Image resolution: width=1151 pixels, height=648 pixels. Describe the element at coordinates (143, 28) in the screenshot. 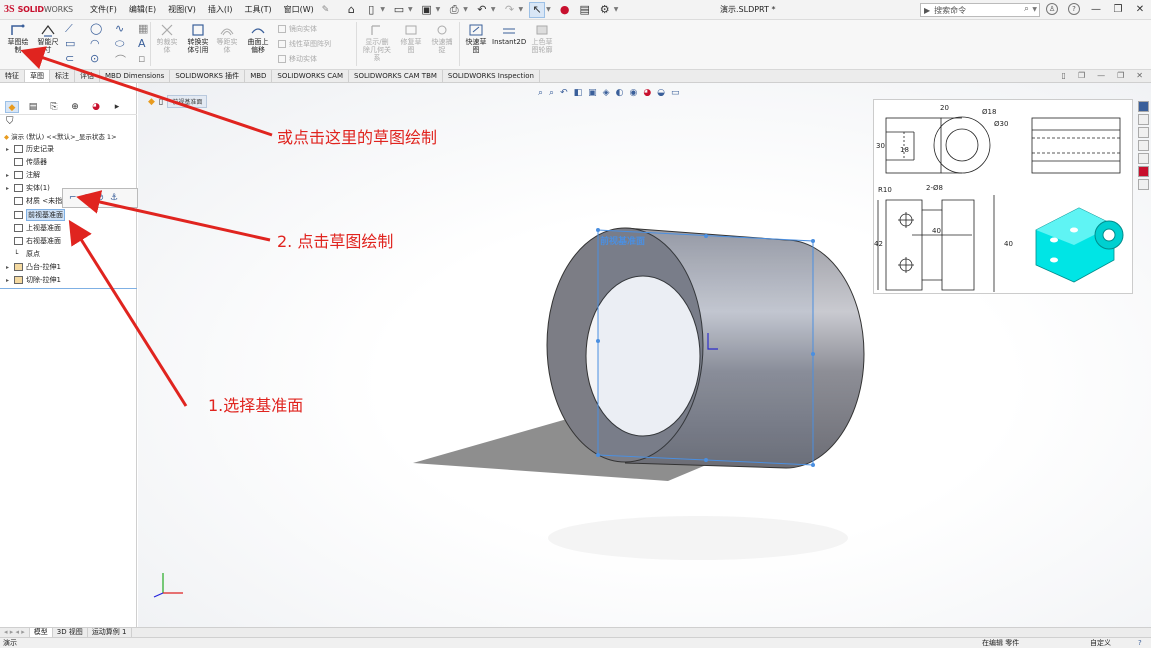

I see `sketch-fillet-icon: ▦` at that location.